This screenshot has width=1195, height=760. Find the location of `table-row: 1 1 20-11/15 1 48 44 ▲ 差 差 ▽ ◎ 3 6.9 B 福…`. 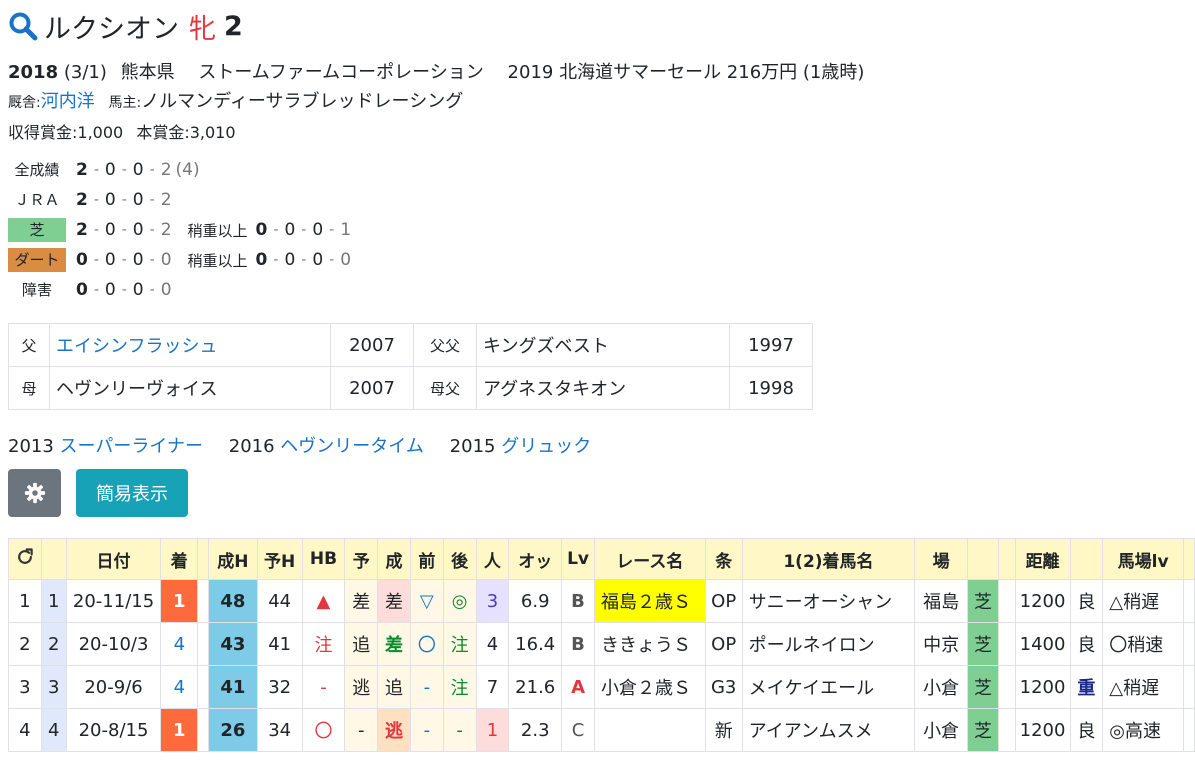

table-row: 1 1 20-11/15 1 48 44 ▲ 差 差 ▽ ◎ 3 6.9 B 福… is located at coordinates (601, 601).